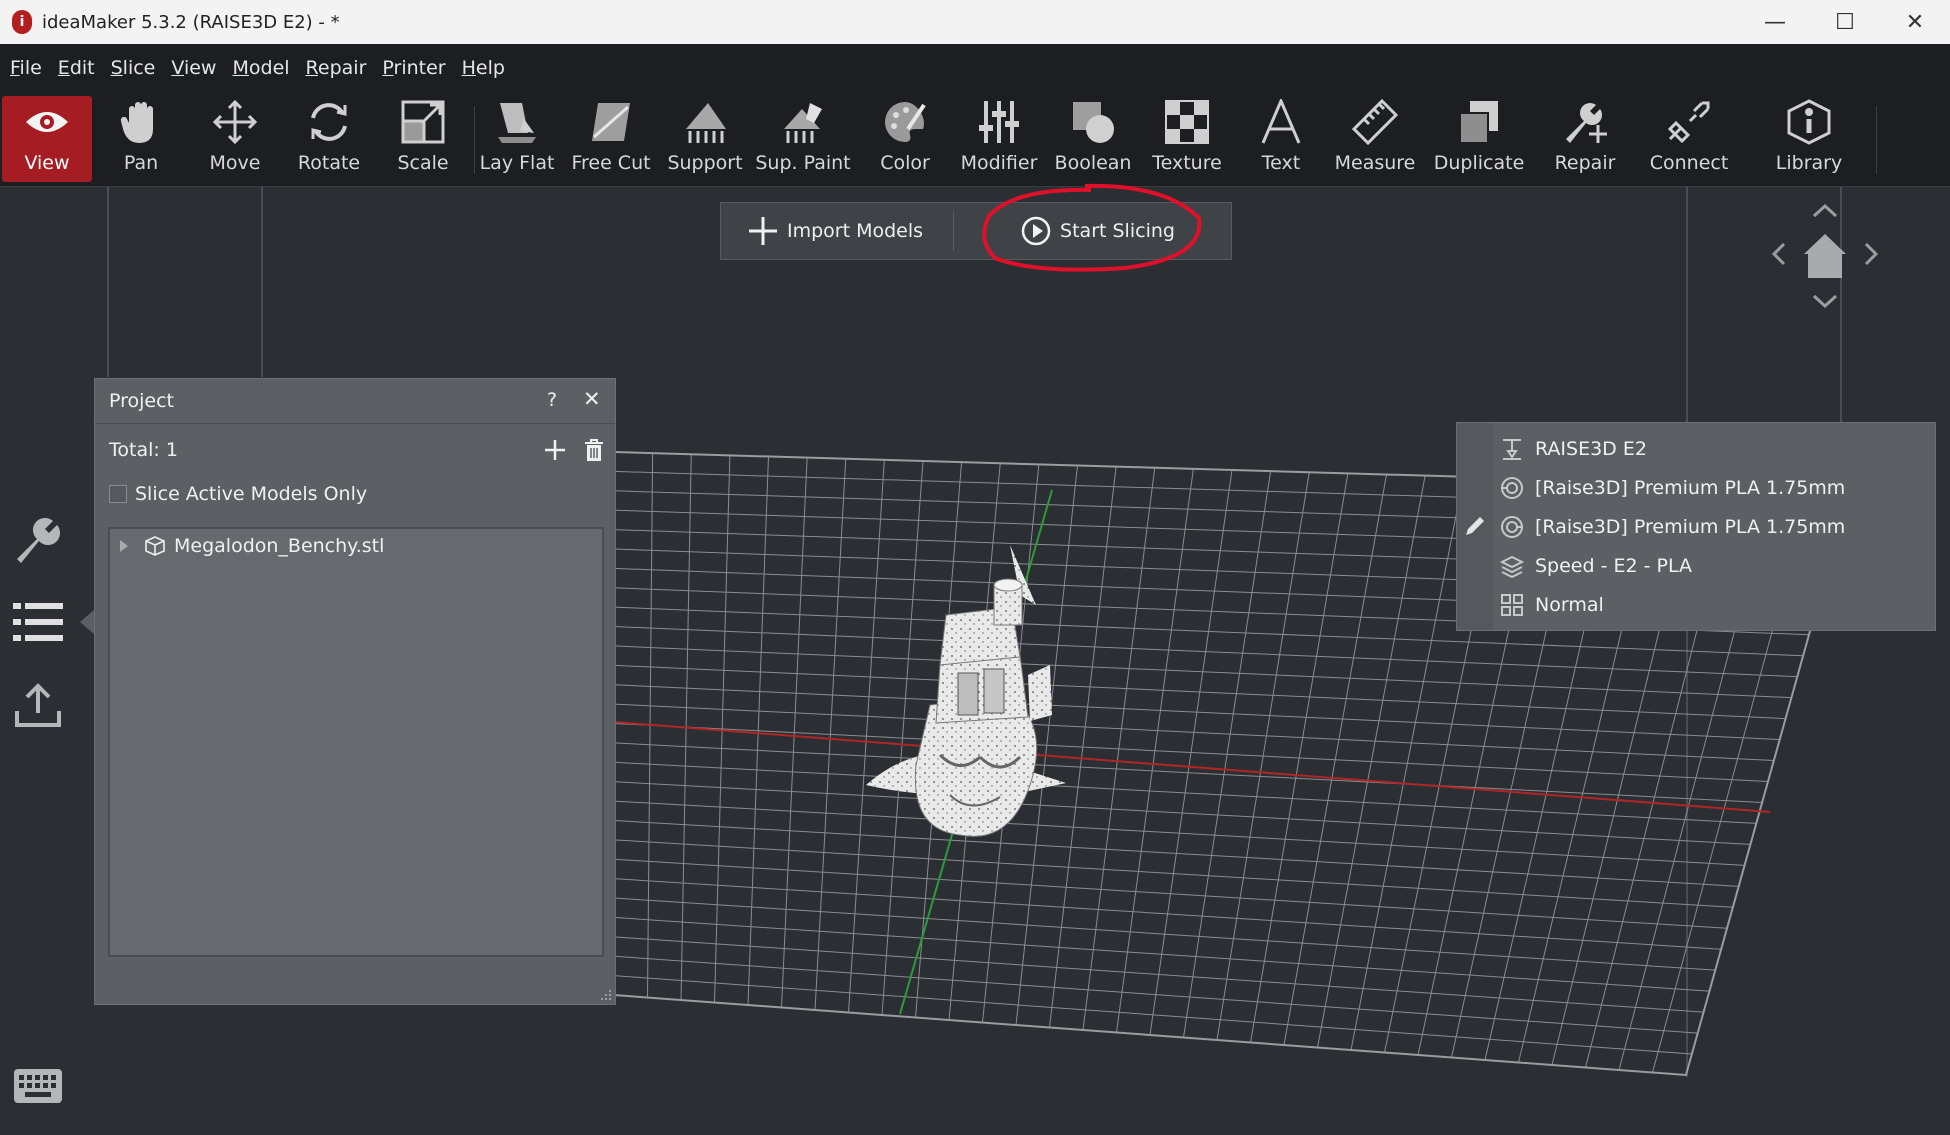 The height and width of the screenshot is (1135, 1950). I want to click on tool-duplicate: Duplicate, so click(1479, 139).